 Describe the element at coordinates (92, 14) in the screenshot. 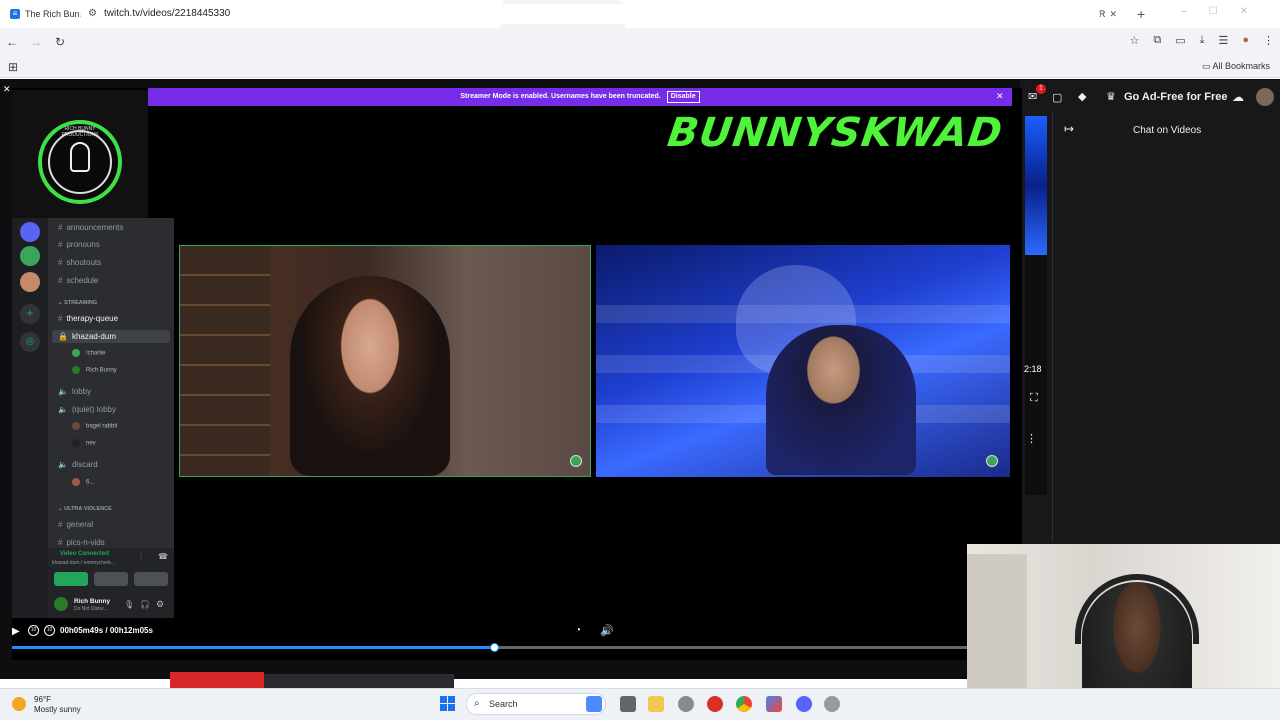

I see `site-info-icon: ⚙` at that location.